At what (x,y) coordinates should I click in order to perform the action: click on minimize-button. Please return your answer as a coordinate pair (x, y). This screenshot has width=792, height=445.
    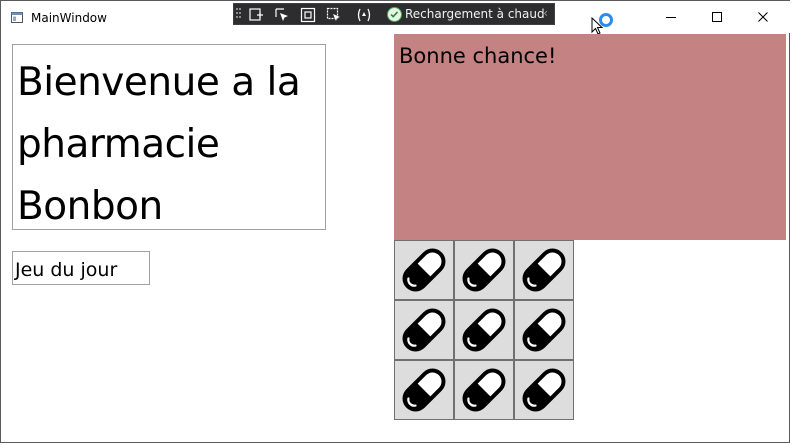
    Looking at the image, I should click on (671, 17).